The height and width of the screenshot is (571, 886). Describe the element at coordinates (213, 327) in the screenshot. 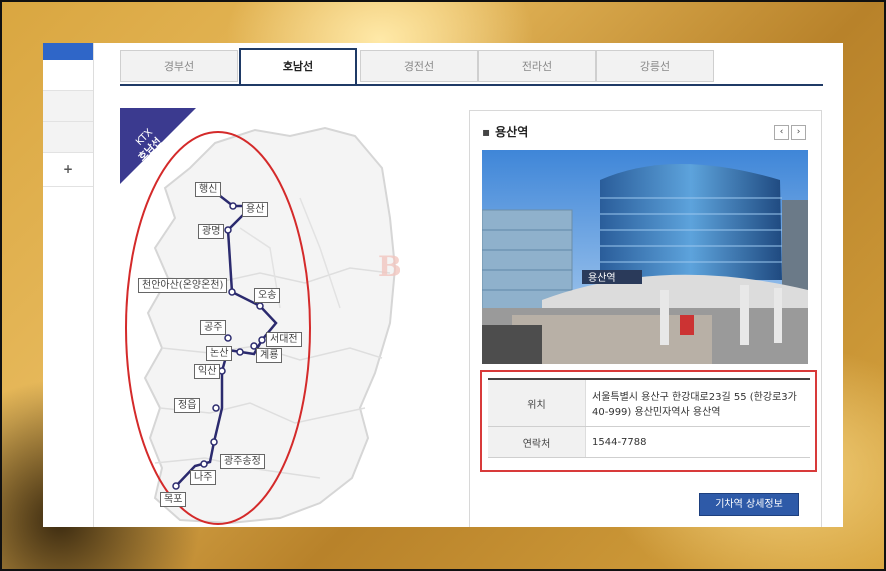

I see `station-label-gongju: 공주` at that location.